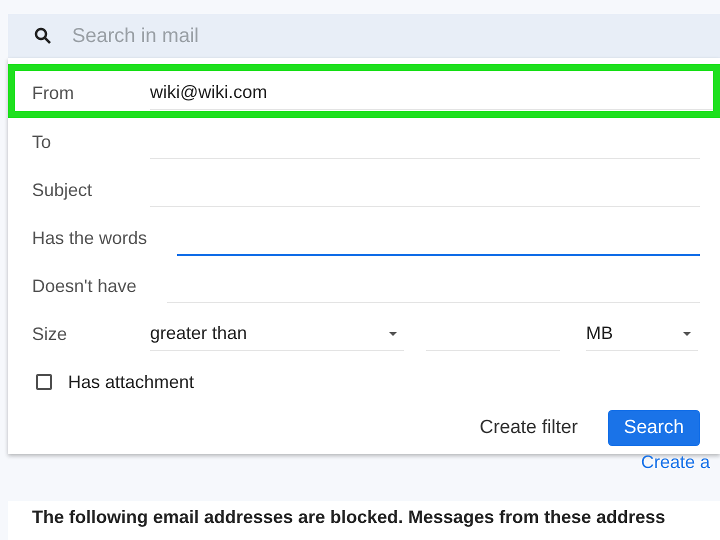 This screenshot has height=540, width=720. I want to click on search-button: Search, so click(654, 428).